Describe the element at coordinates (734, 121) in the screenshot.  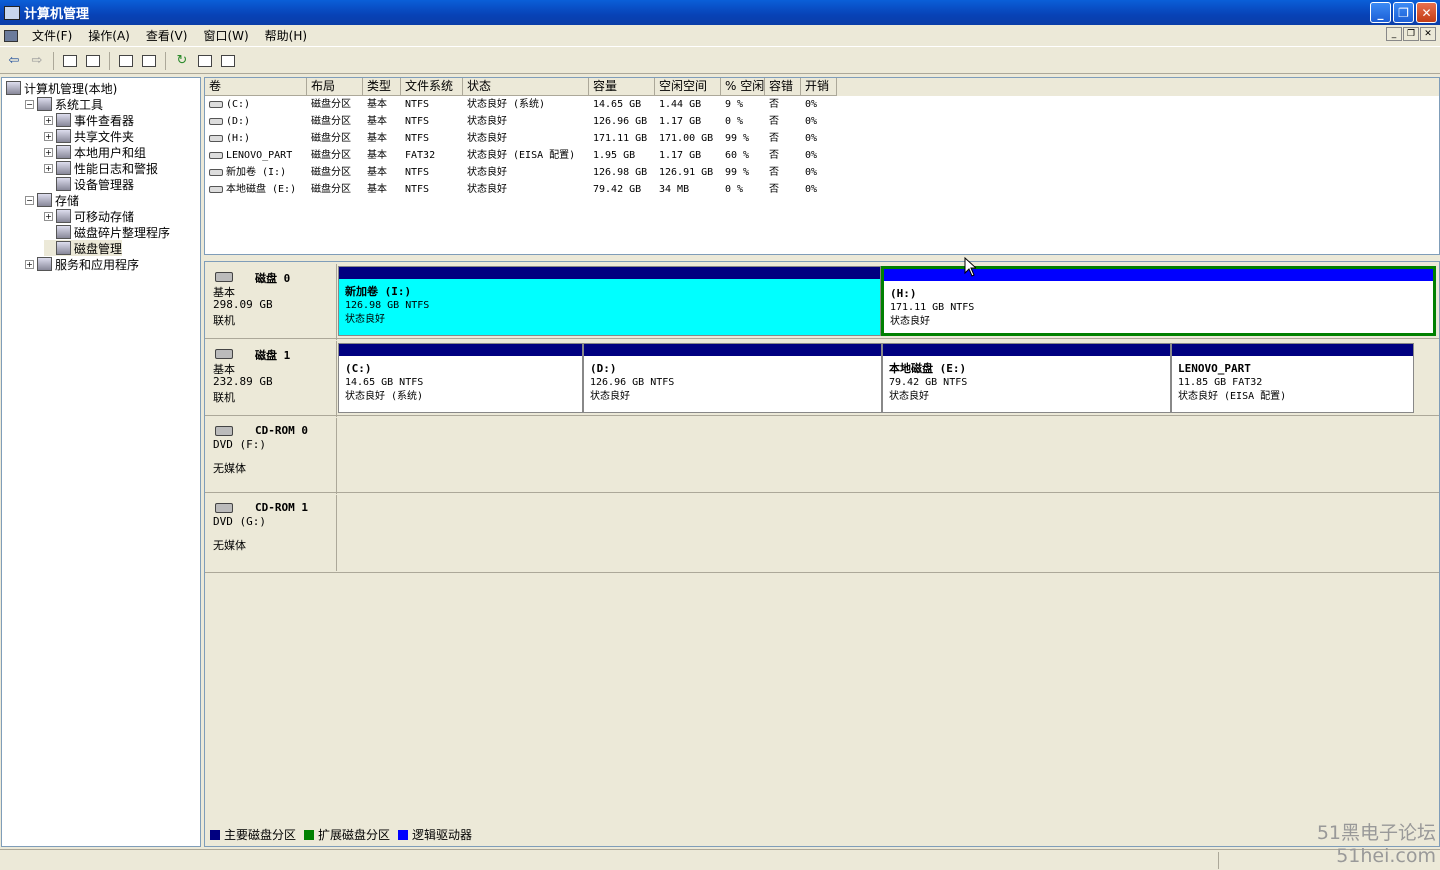
I see `volume-cell: 0 %` at that location.